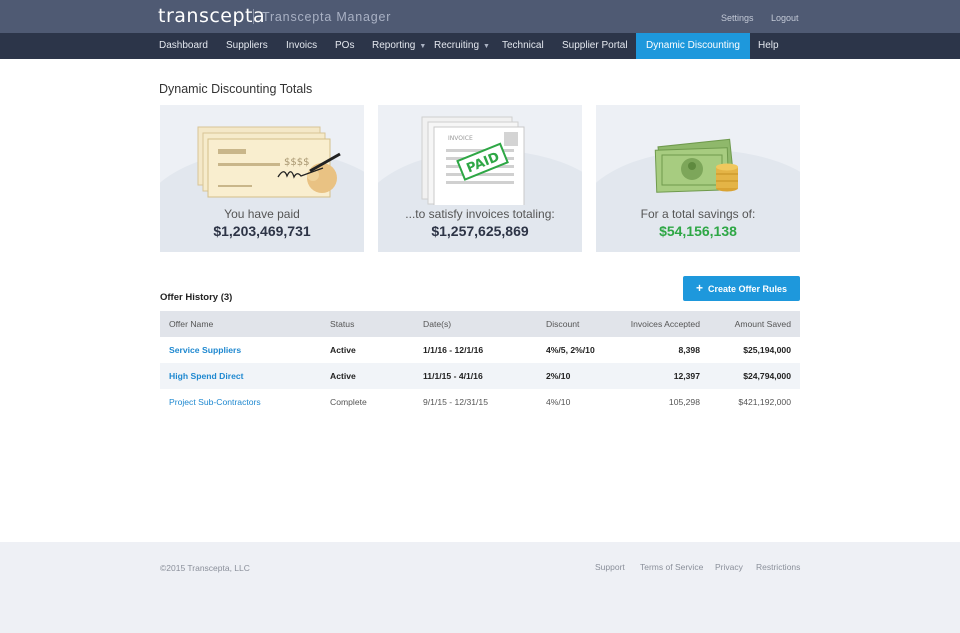 This screenshot has width=960, height=633. I want to click on paid-value: $1,203,469,731, so click(262, 231).